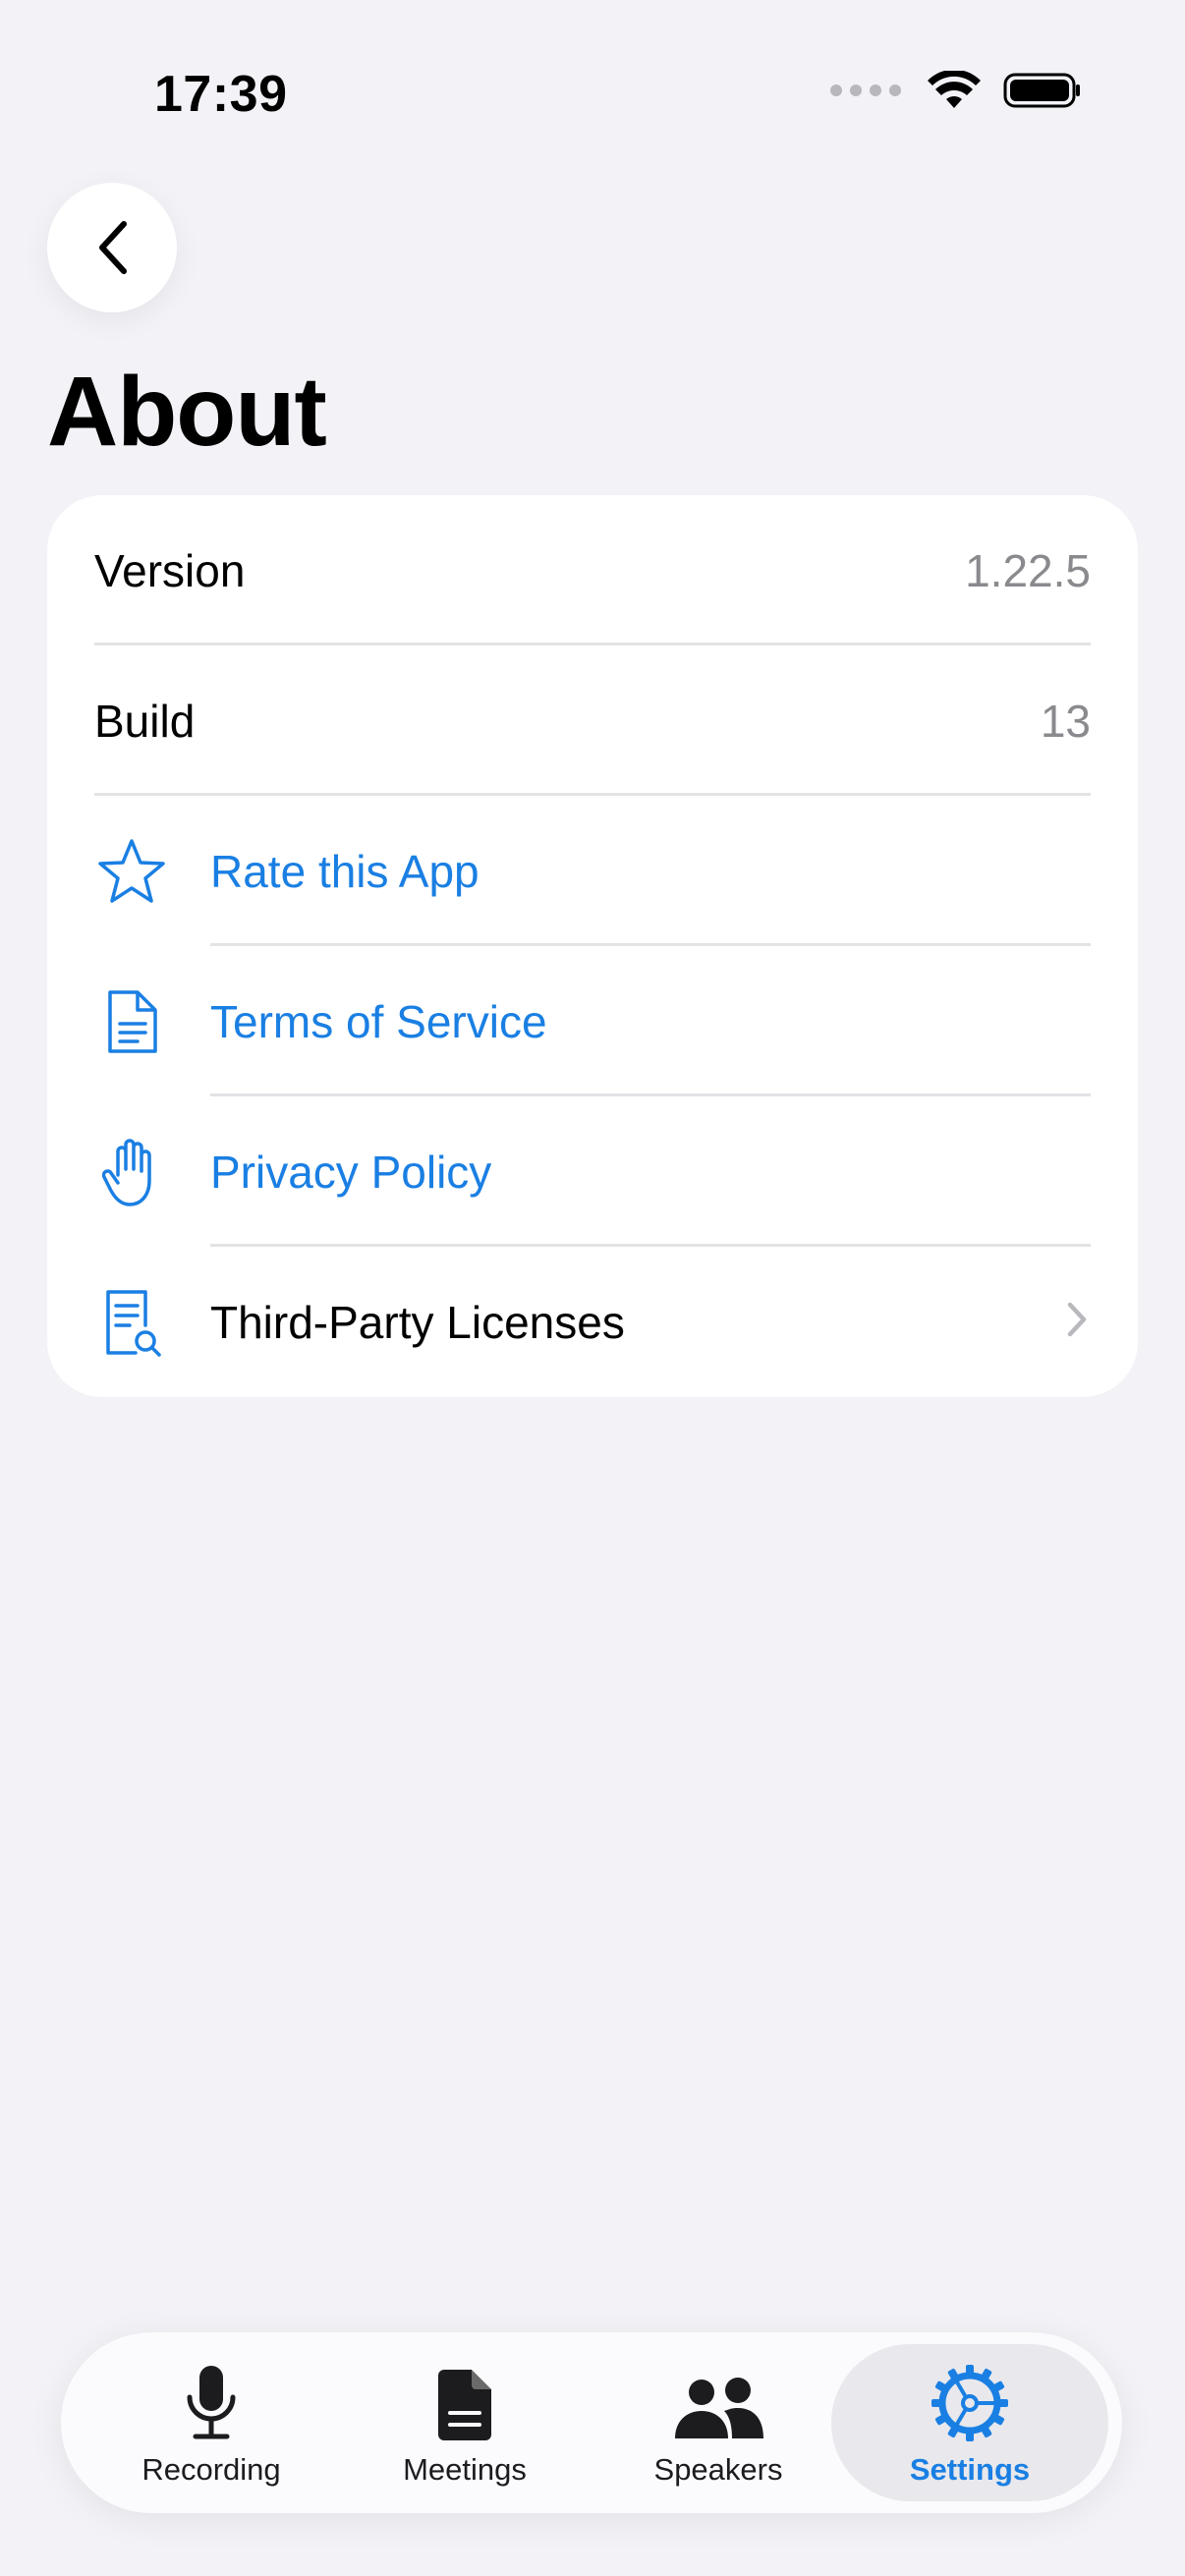 The image size is (1185, 2576). Describe the element at coordinates (592, 1021) in the screenshot. I see `terms-of-service-row: Terms of Service` at that location.